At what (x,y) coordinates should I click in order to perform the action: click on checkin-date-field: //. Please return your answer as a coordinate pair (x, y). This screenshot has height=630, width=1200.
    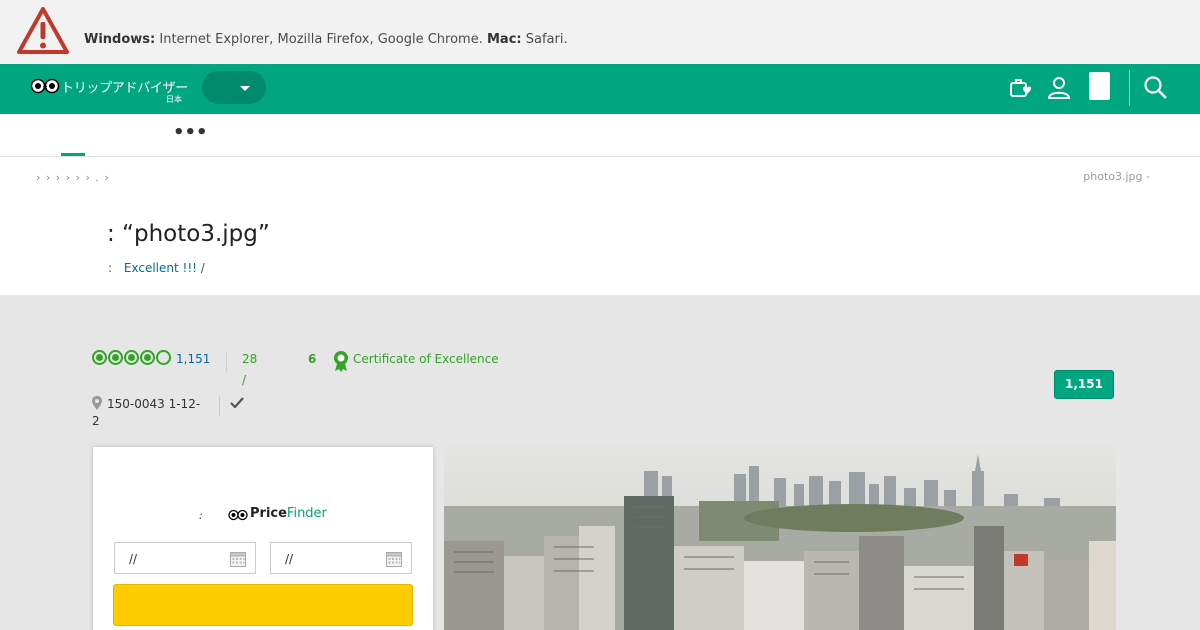
    Looking at the image, I should click on (185, 558).